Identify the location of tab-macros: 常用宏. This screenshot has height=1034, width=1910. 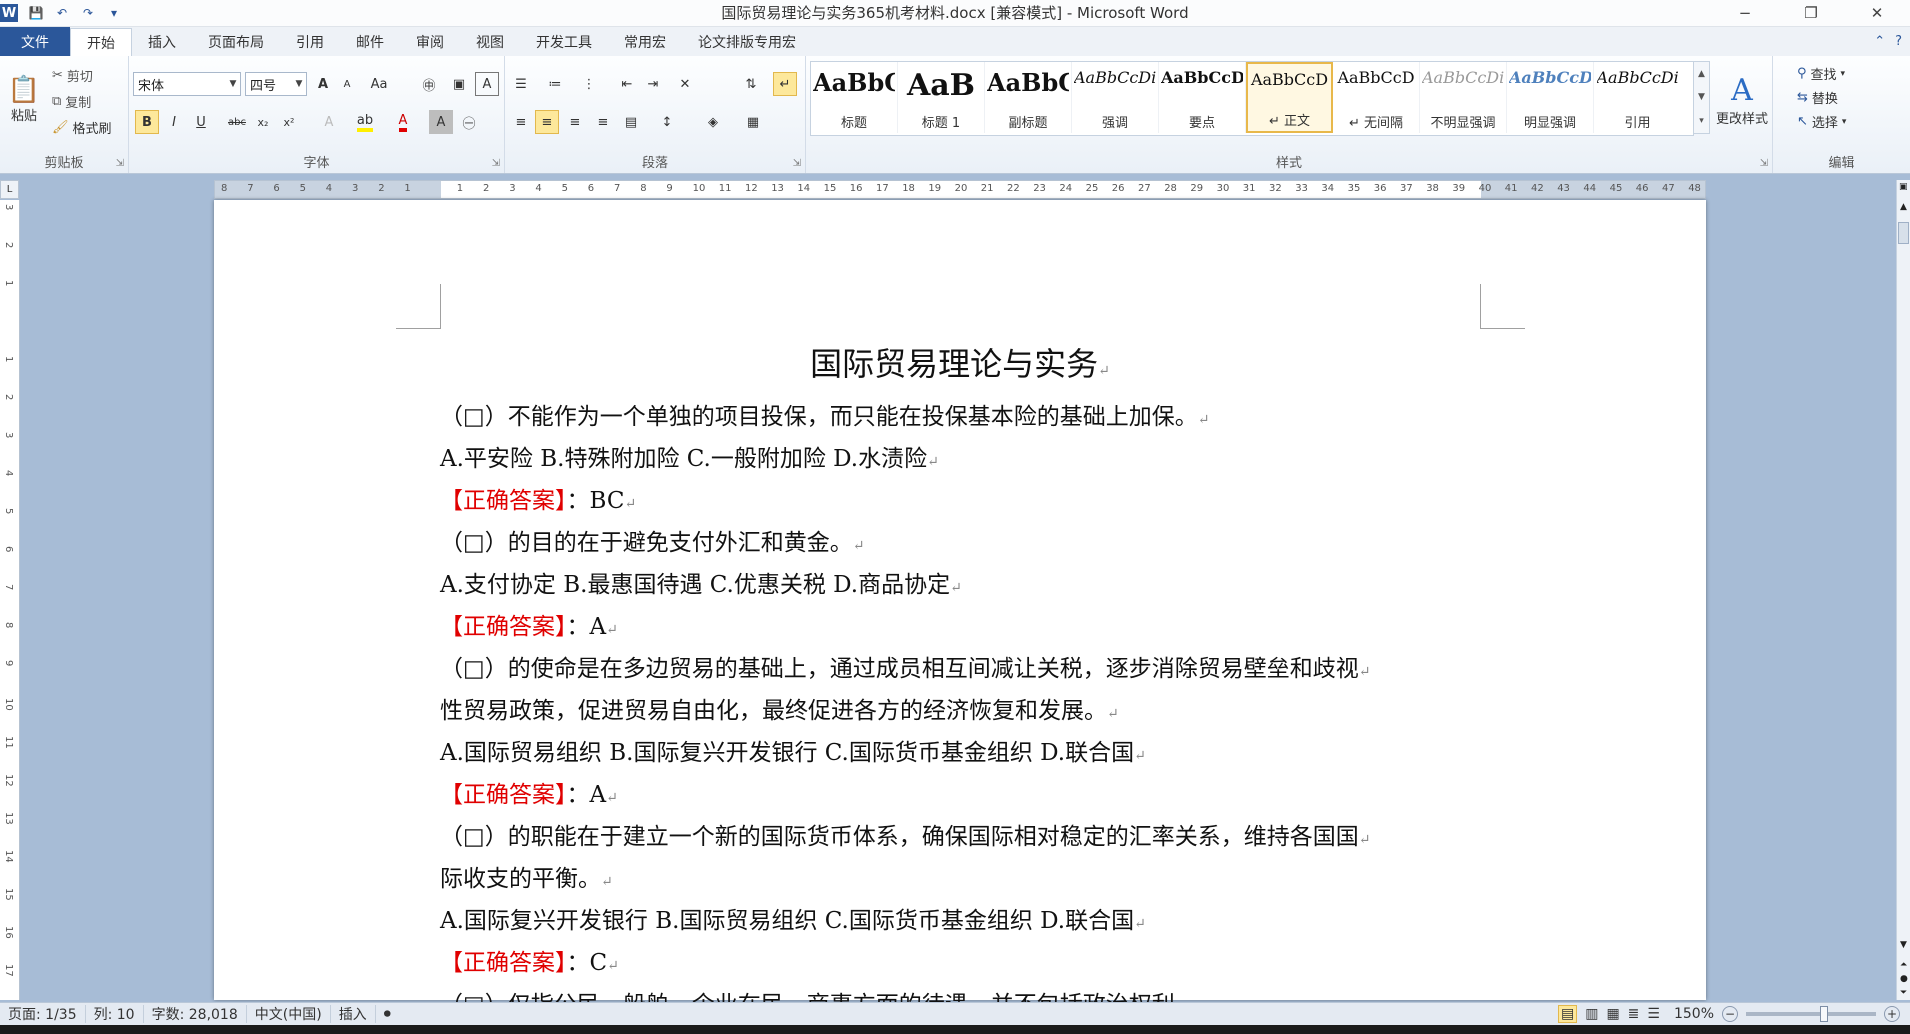
(645, 41).